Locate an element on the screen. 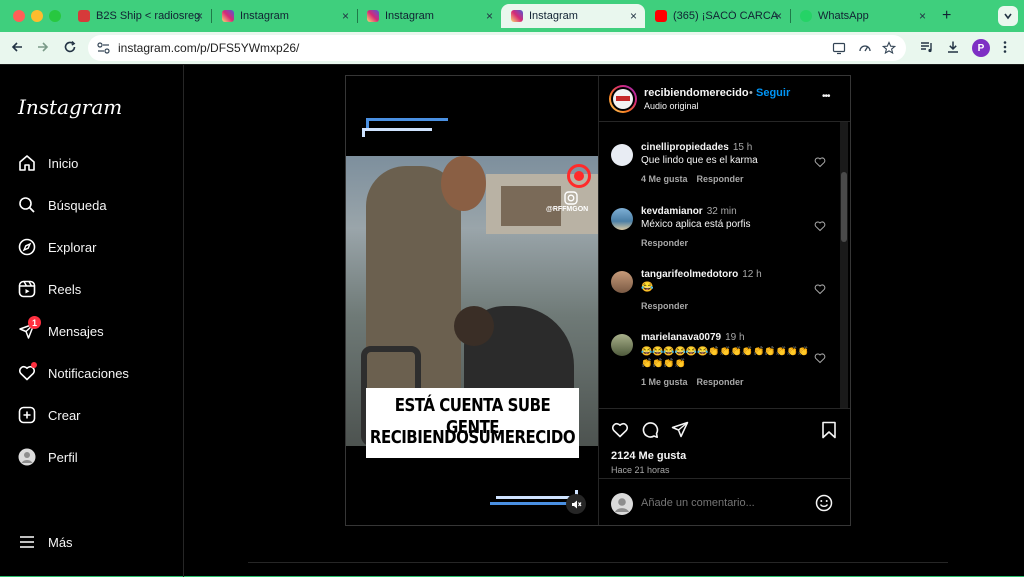 This screenshot has width=1024, height=577. like-heart-icon is located at coordinates (620, 430).